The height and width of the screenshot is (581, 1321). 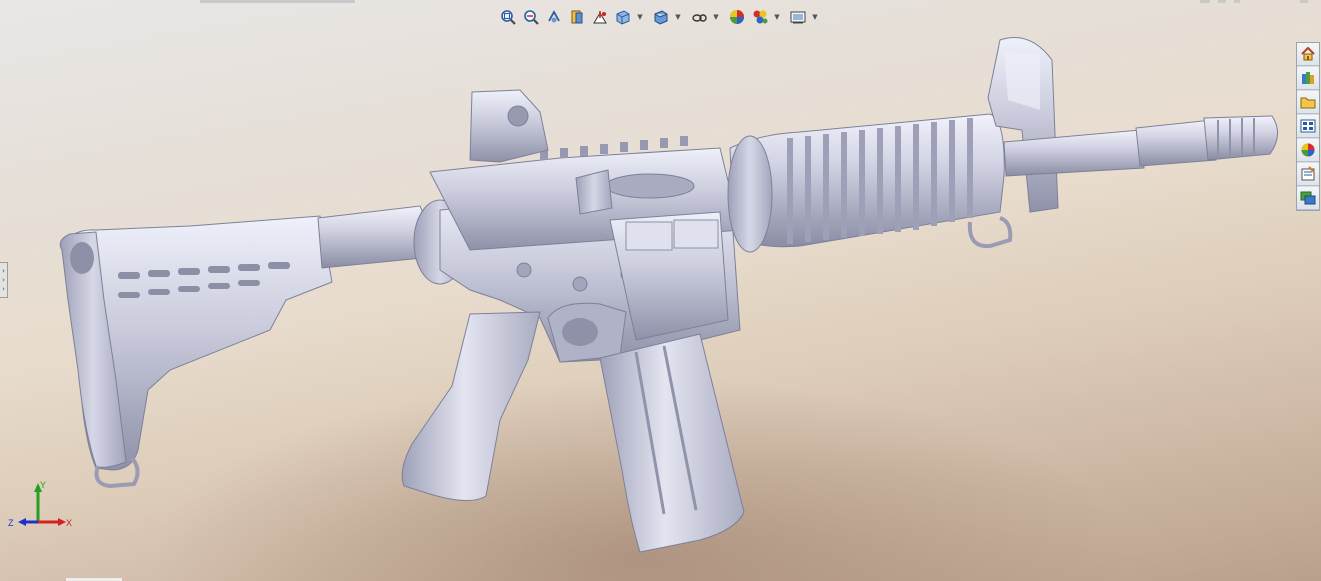 What do you see at coordinates (82, 258) in the screenshot?
I see `stock-sling-hole` at bounding box center [82, 258].